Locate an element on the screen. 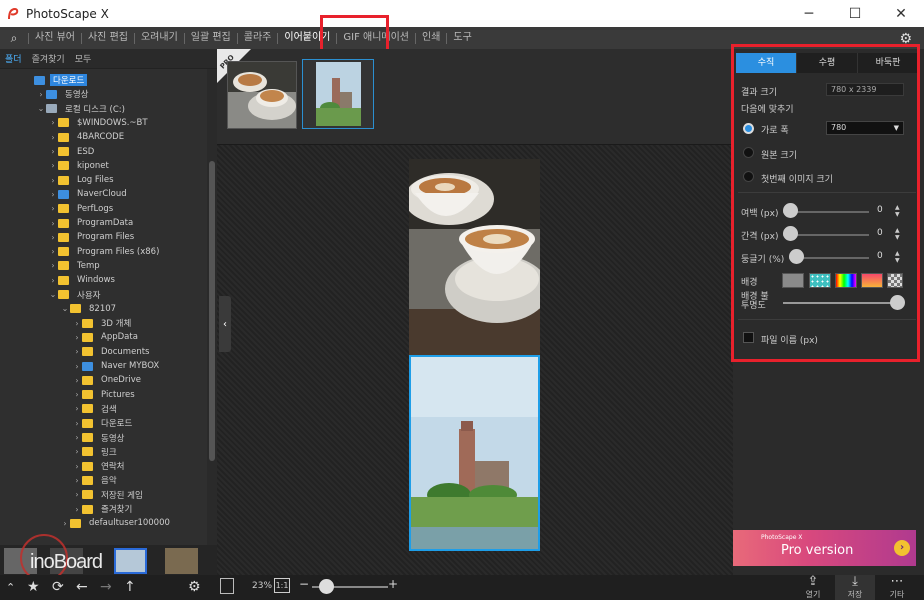 This screenshot has width=924, height=600. fit-window-icon is located at coordinates (227, 586).